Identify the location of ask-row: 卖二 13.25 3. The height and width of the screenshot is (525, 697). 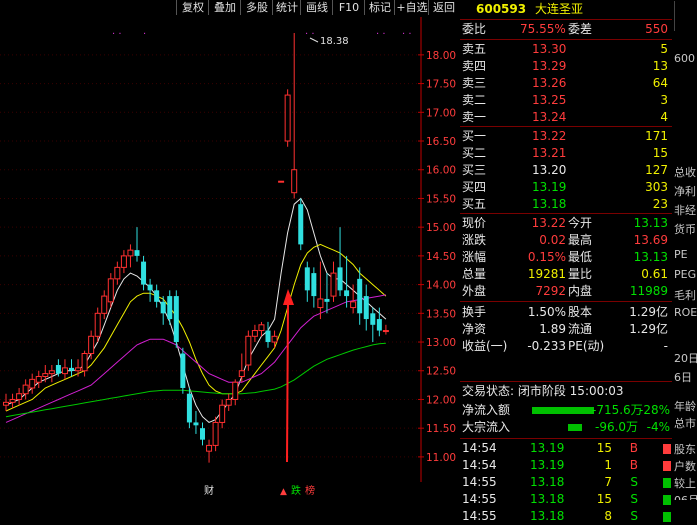
(566, 100).